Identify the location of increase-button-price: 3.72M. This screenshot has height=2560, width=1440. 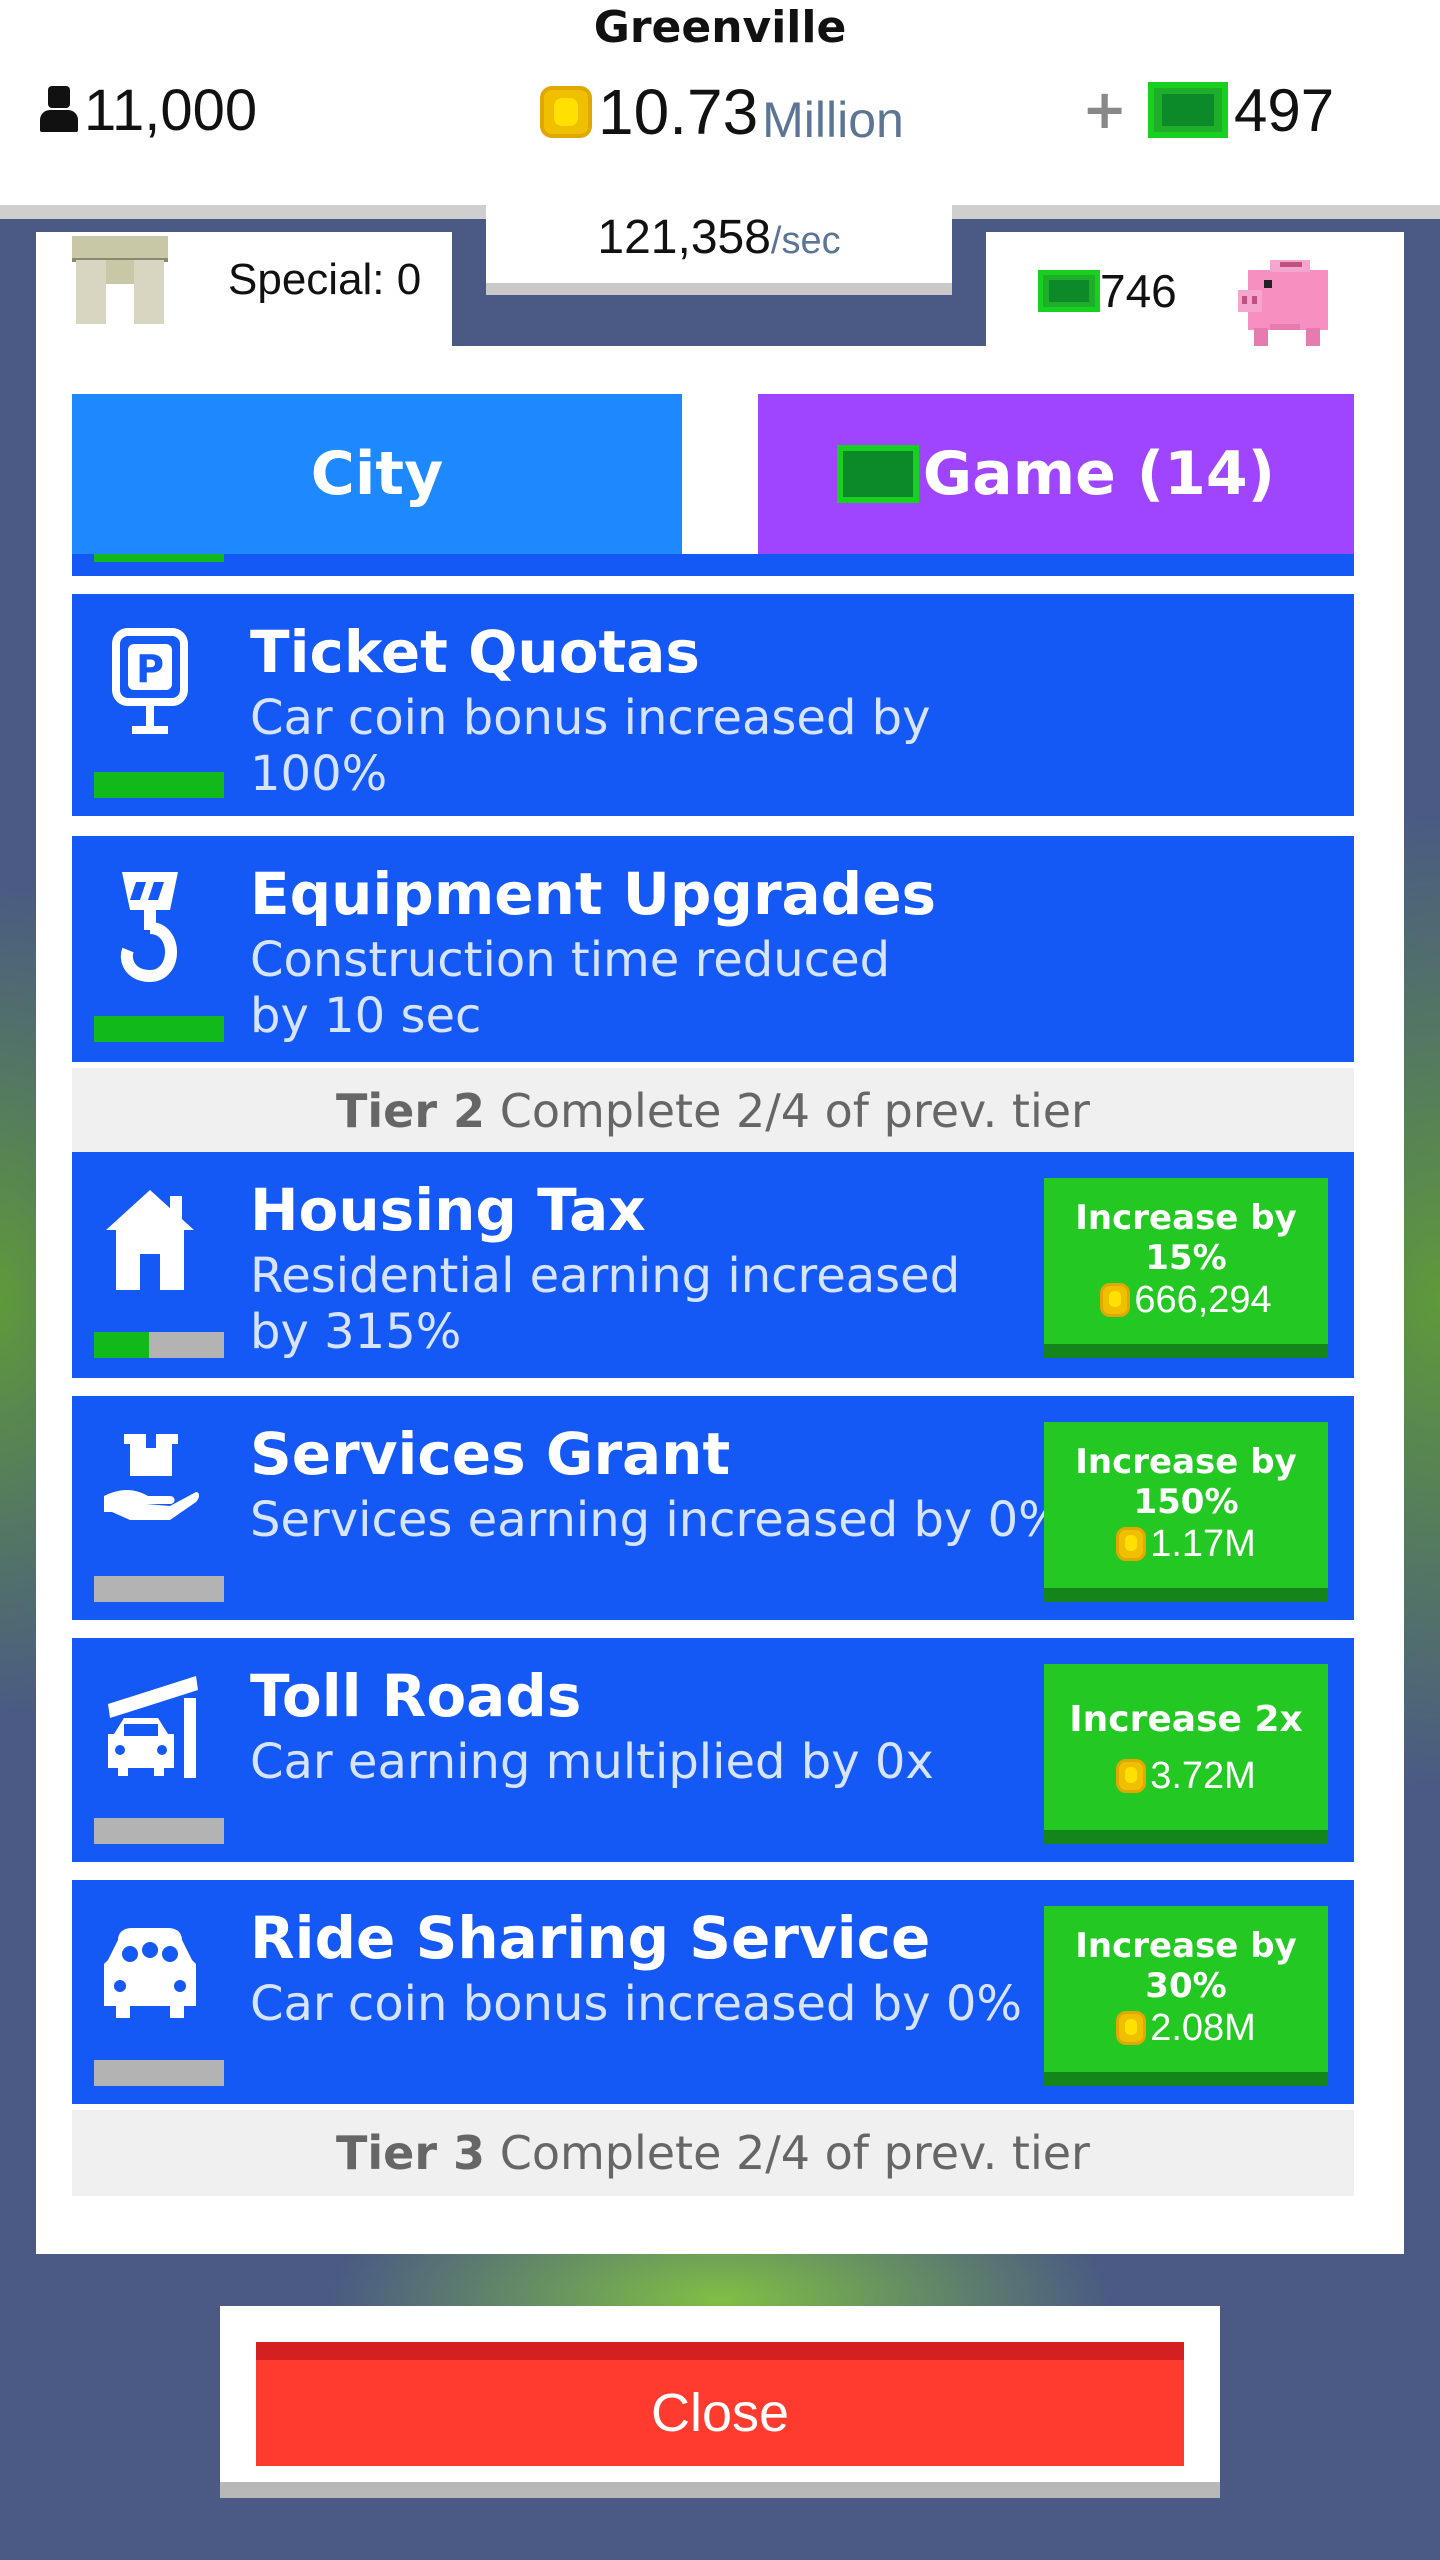
(1186, 1776).